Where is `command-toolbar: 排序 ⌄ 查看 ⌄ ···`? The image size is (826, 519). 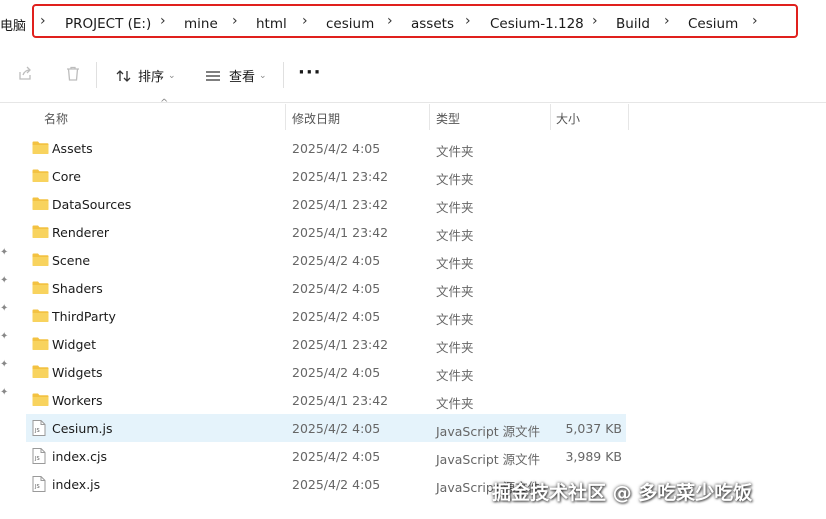
command-toolbar: 排序 ⌄ 查看 ⌄ ··· is located at coordinates (413, 74).